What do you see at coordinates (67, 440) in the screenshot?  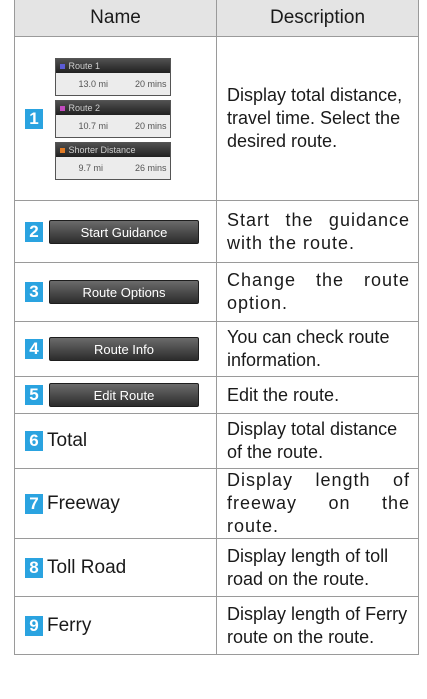 I see `row-label: Total` at bounding box center [67, 440].